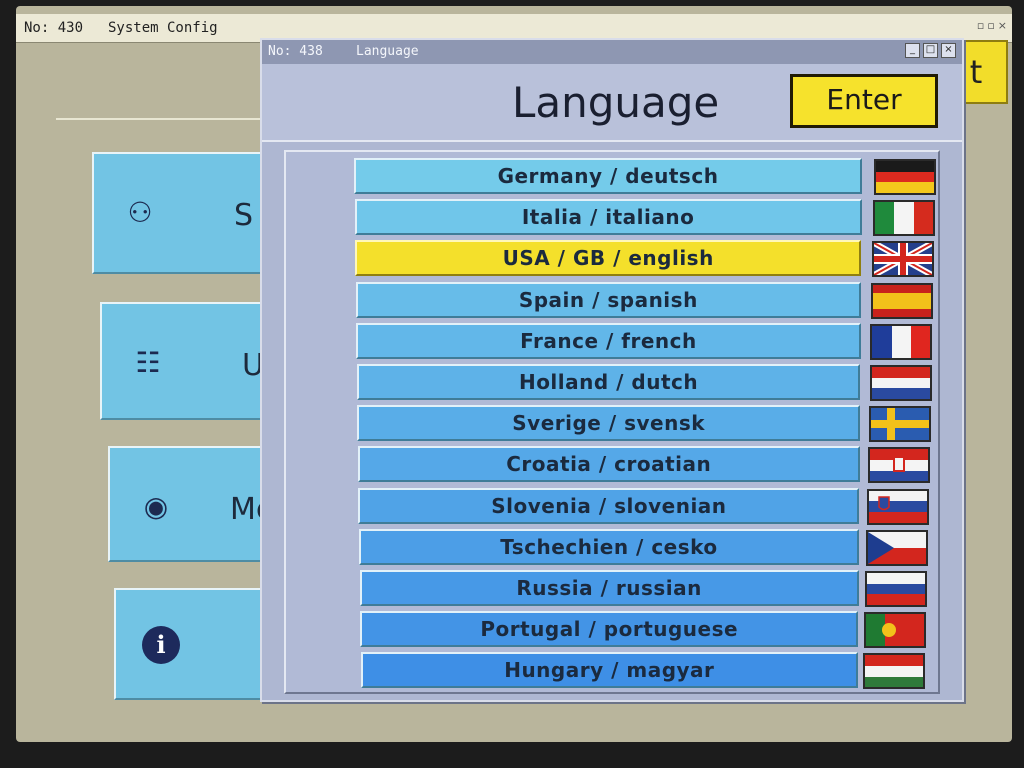 The height and width of the screenshot is (768, 1024). What do you see at coordinates (609, 546) in the screenshot?
I see `language-option: Tschechien / cesko` at bounding box center [609, 546].